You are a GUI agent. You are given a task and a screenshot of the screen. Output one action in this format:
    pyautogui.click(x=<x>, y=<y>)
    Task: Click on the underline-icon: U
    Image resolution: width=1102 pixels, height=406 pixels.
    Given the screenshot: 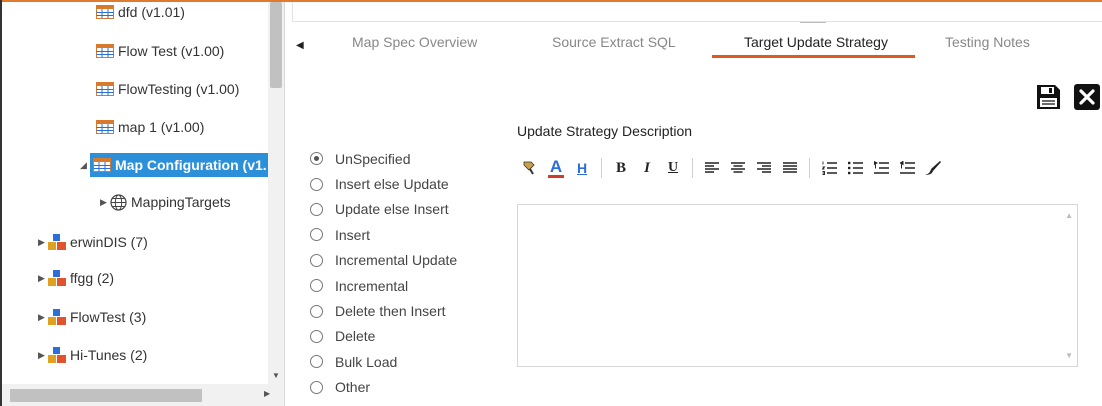 What is the action you would take?
    pyautogui.click(x=673, y=168)
    